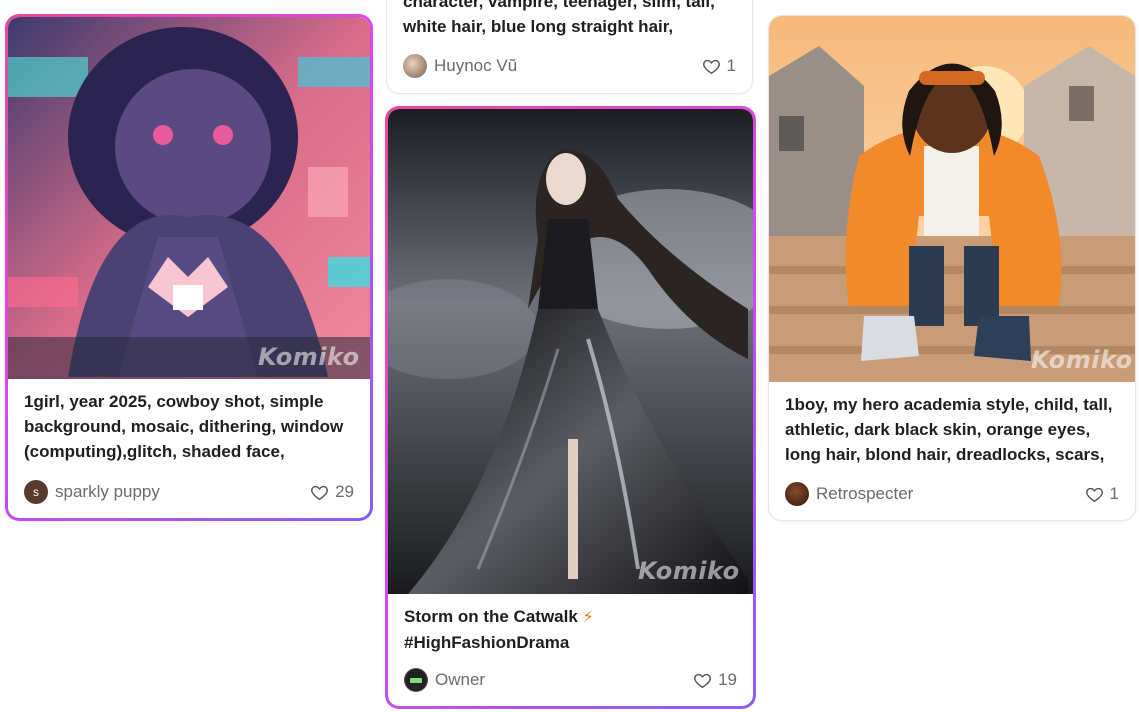 The width and height of the screenshot is (1139, 712). What do you see at coordinates (332, 492) in the screenshot?
I see `like-button: 29` at bounding box center [332, 492].